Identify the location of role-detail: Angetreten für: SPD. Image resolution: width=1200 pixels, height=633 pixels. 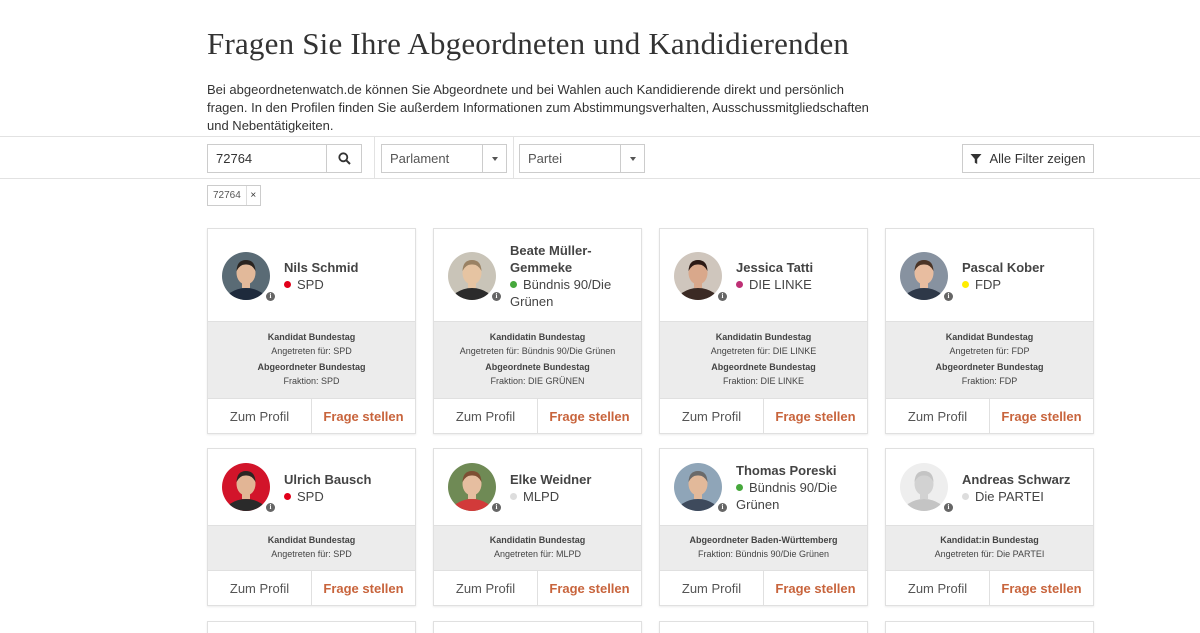
(311, 350).